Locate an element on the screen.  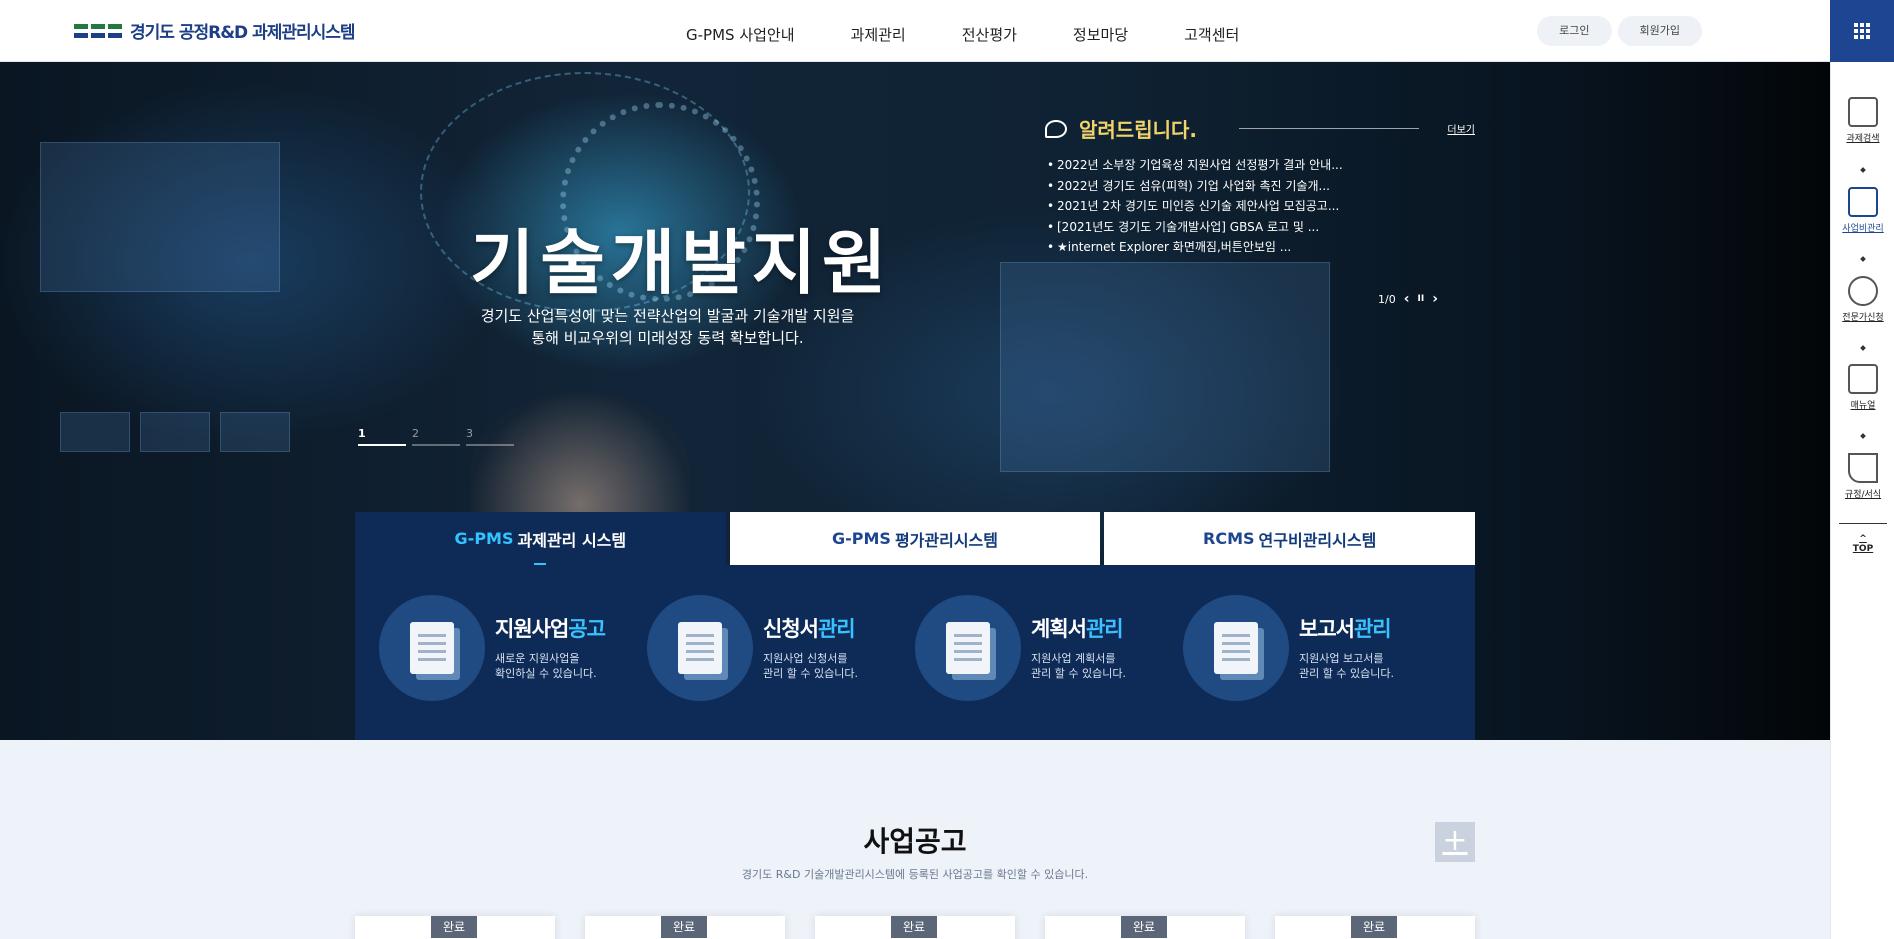
card-report-management: 보고서관리 지원사업 보고서를 관리 할 수 있습니다. is located at coordinates (1317, 668).